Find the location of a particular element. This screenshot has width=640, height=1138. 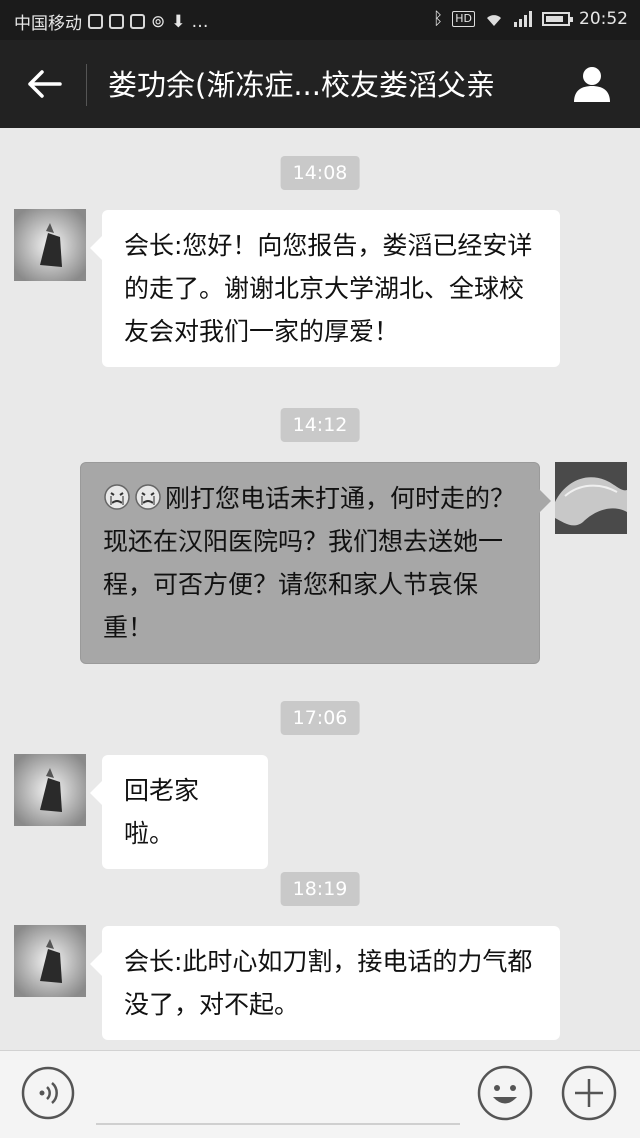

message-text: 会长:此时心如刀割，接电话的力气都没了，对不起。 is located at coordinates (328, 983).